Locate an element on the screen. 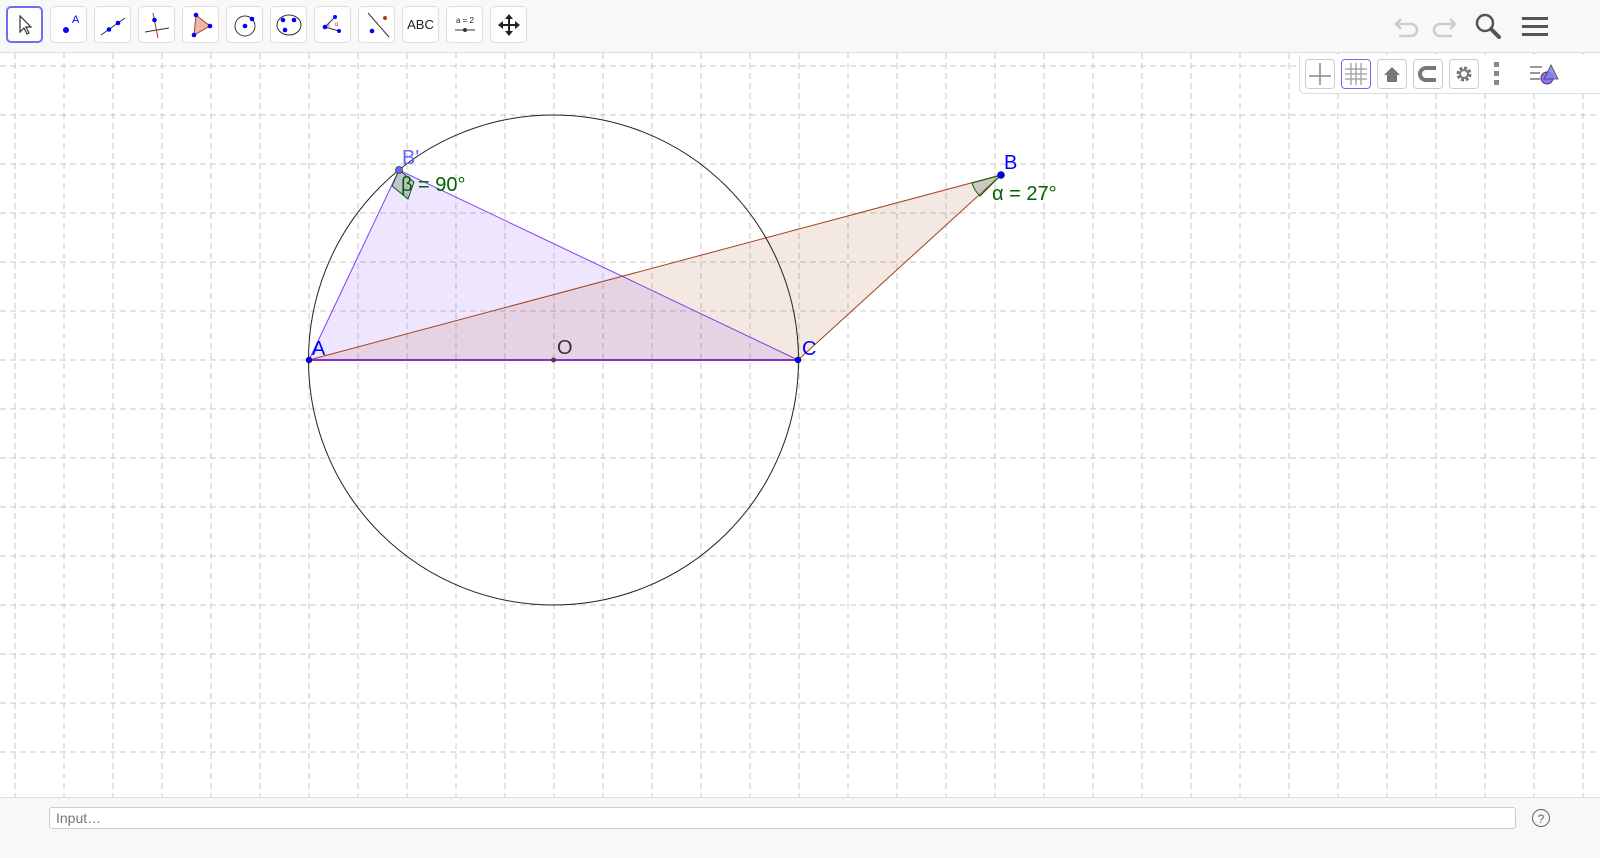 This screenshot has width=1600, height=858. algebra-view-toggle-button is located at coordinates (1545, 74).